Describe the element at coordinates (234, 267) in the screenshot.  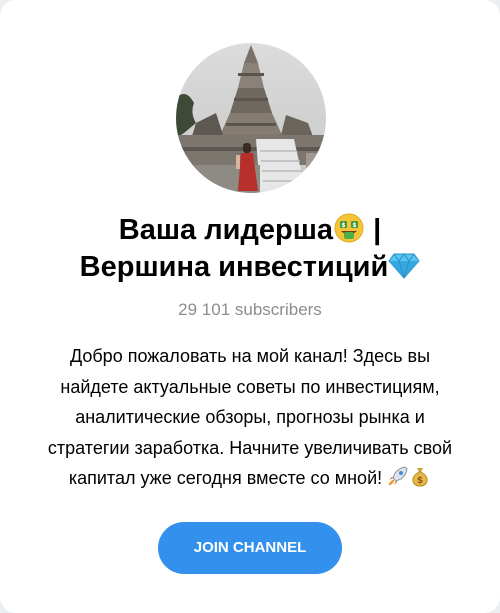
I see `title-line-2: Вершина инвестиций` at that location.